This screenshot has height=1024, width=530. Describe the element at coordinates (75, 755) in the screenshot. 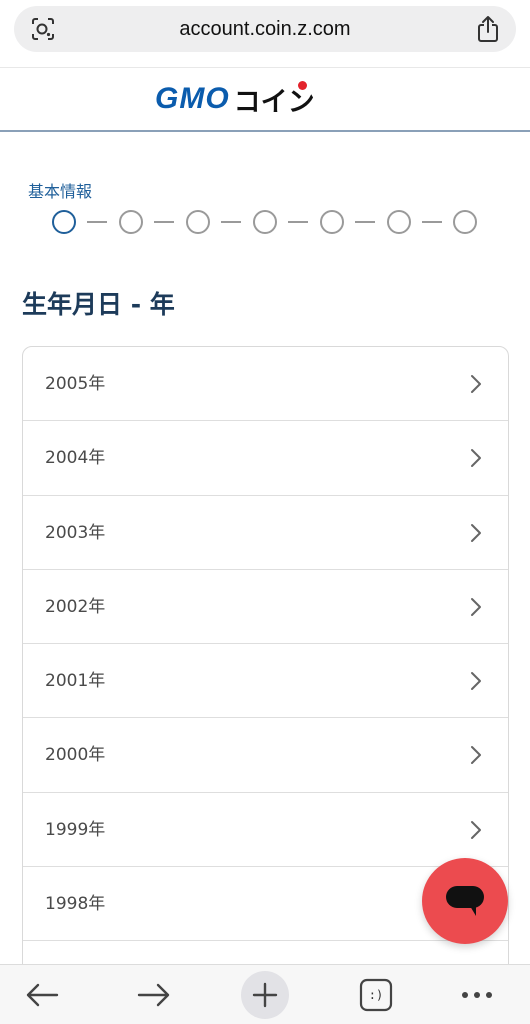

I see `year-label: 2000年` at that location.